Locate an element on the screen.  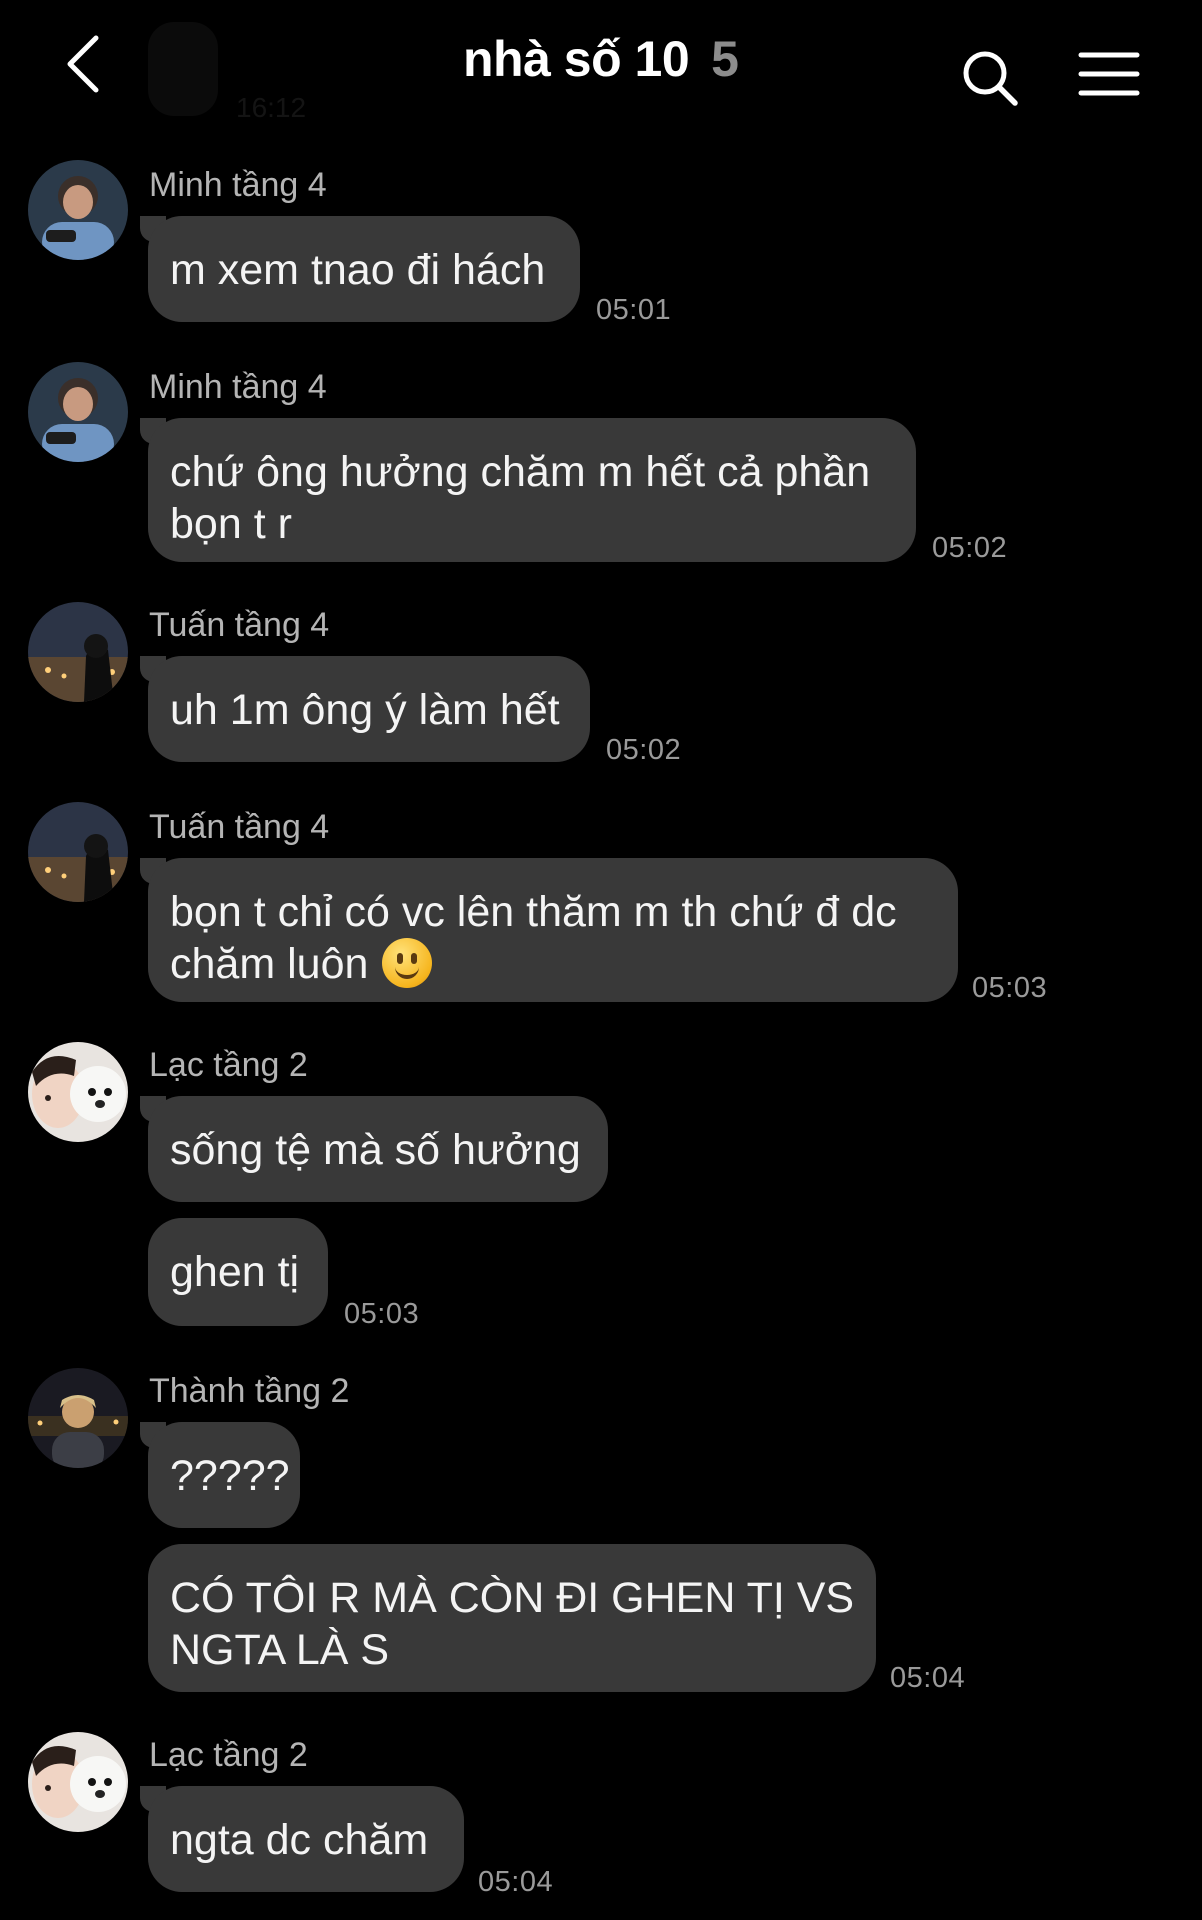
message-bubble: uh 1m ông ý làm hết is located at coordinates (369, 709).